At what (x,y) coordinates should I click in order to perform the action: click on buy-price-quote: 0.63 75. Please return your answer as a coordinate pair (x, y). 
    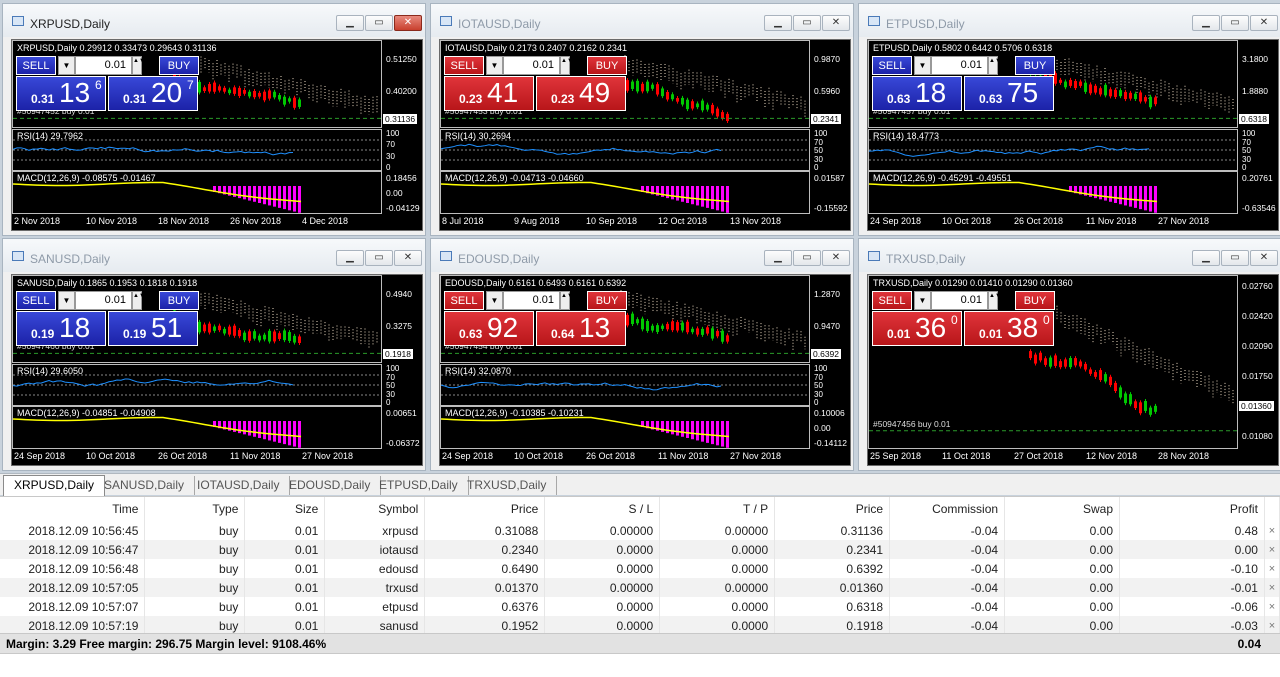
    Looking at the image, I should click on (1009, 93).